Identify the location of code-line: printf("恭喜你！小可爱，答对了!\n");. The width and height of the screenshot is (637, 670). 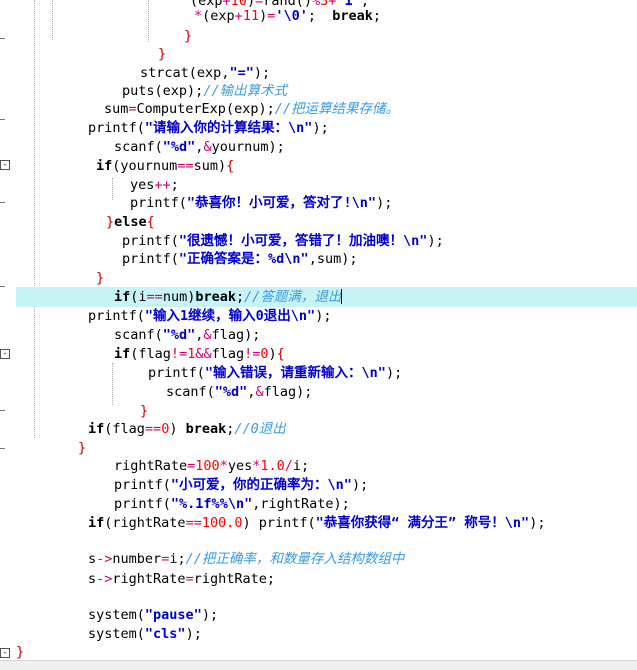
(261, 203).